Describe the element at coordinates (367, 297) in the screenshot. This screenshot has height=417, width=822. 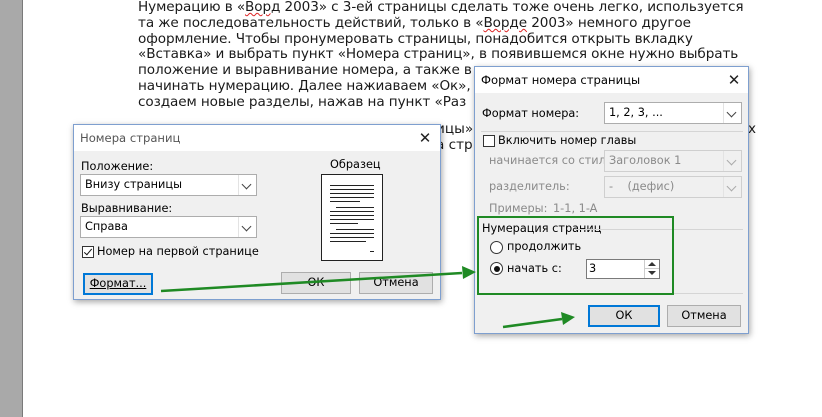
I see `annotation-arrows` at that location.